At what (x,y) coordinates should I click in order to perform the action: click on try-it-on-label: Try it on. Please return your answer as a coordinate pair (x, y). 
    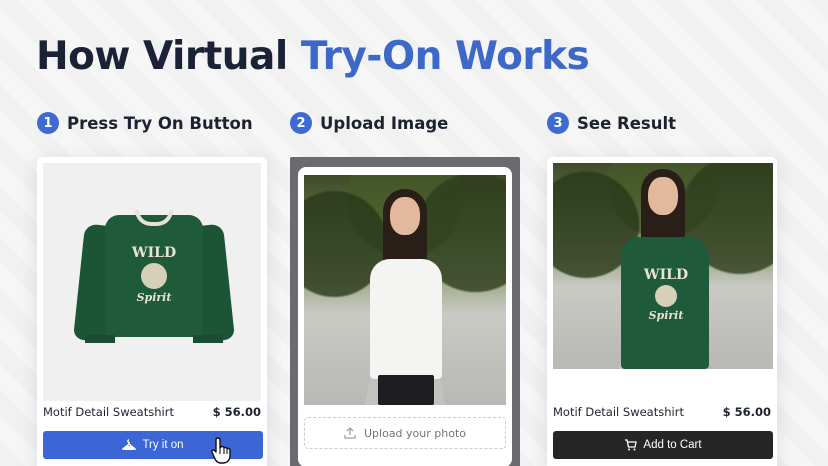
    Looking at the image, I should click on (163, 445).